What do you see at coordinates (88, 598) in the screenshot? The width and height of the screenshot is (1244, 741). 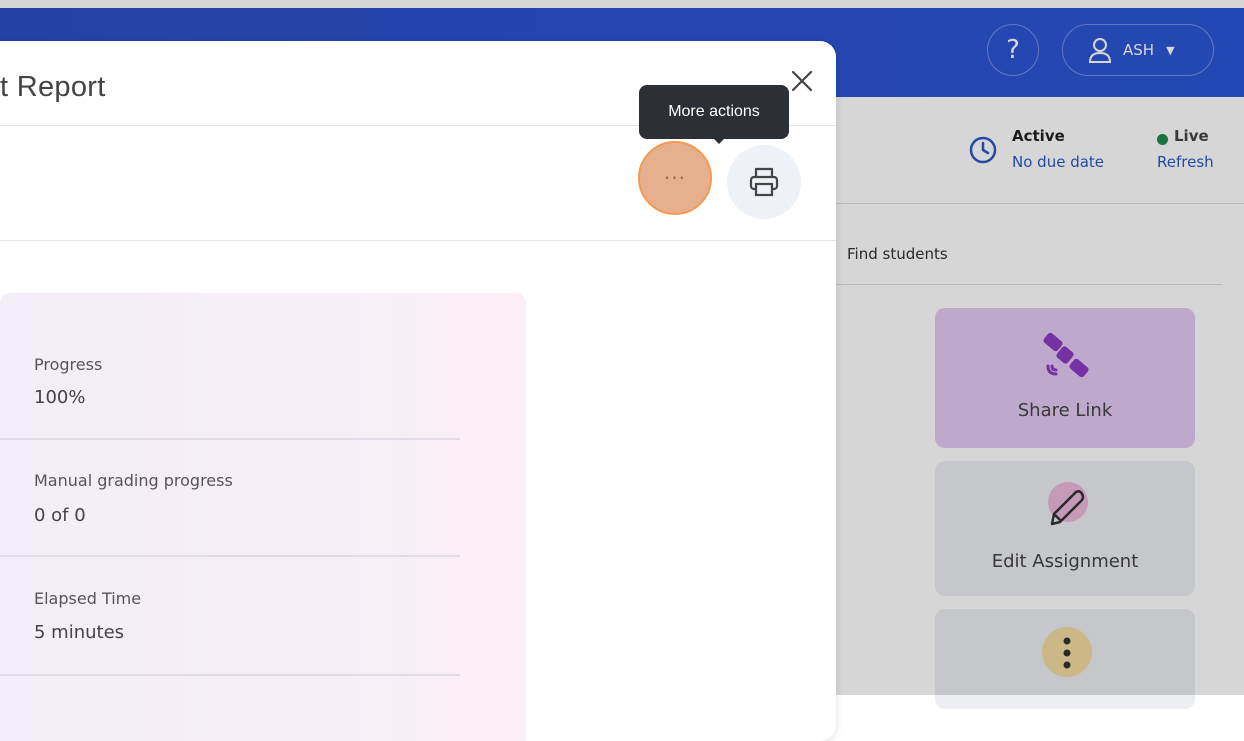 I see `elapsed-time-label: Elapsed Time` at bounding box center [88, 598].